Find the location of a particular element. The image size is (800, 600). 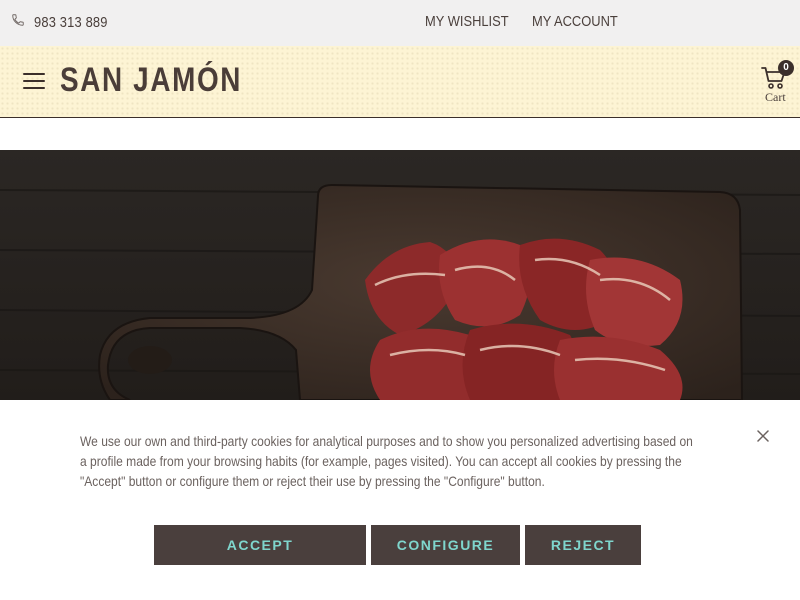

configure-cookies-button: CONFIGURE is located at coordinates (445, 545).